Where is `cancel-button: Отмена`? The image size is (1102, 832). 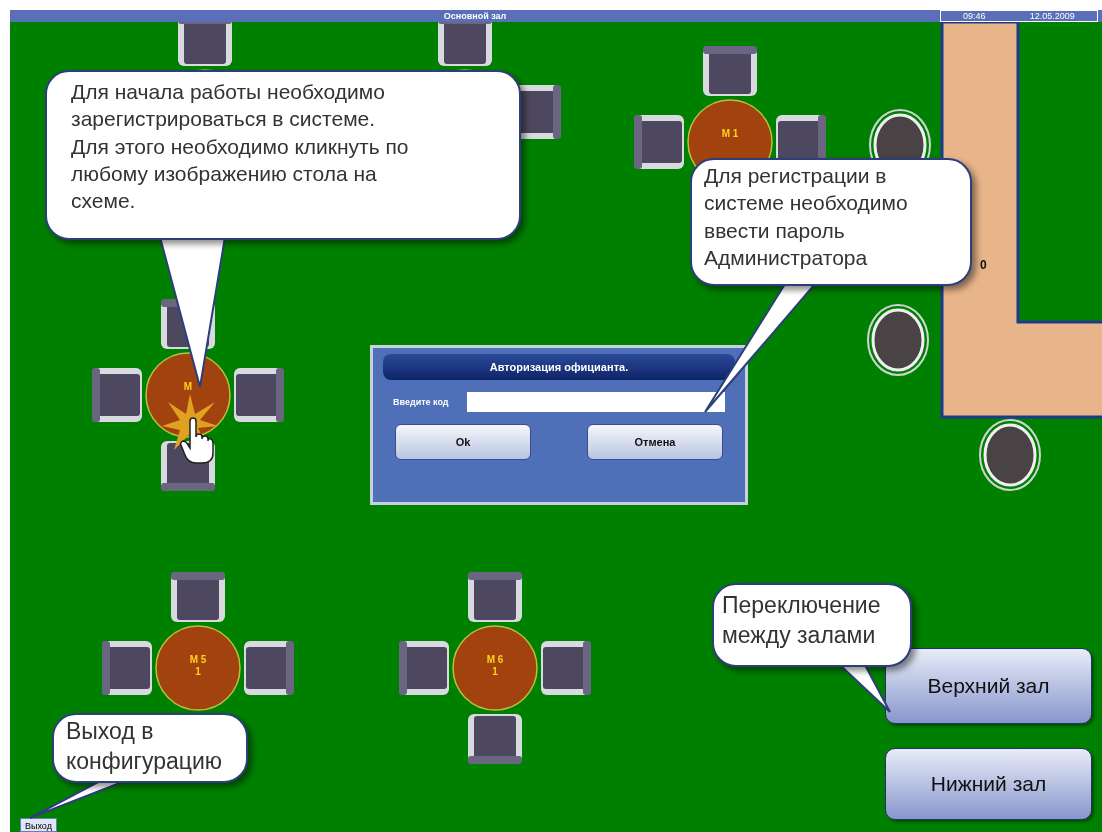
cancel-button: Отмена is located at coordinates (655, 442).